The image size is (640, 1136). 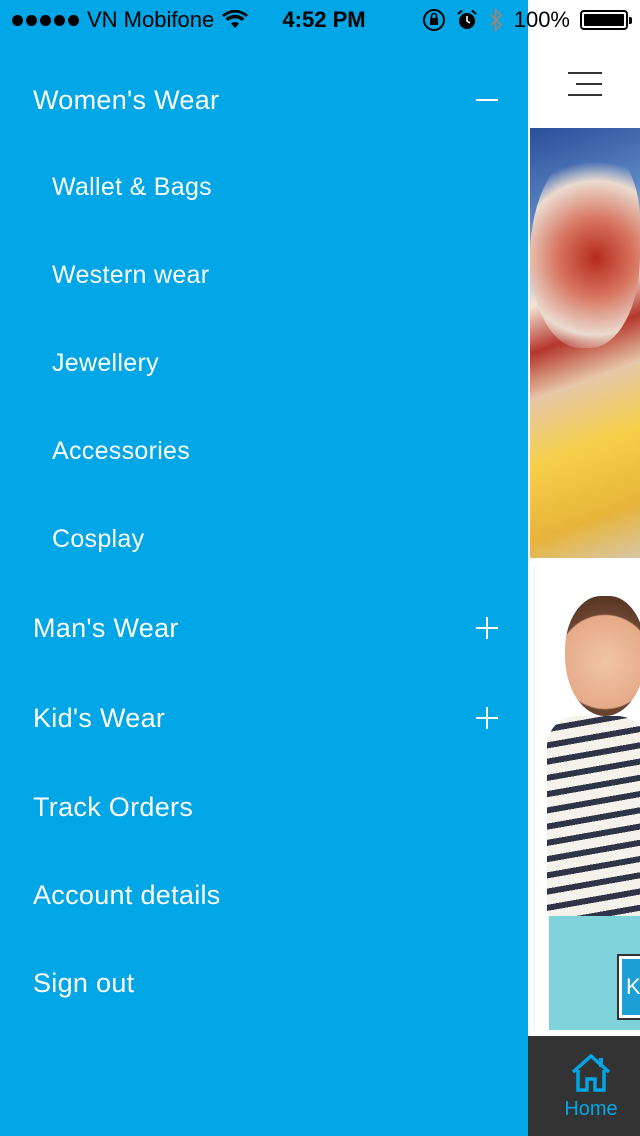 What do you see at coordinates (264, 539) in the screenshot?
I see `menu-item-cosplay: Cosplay` at bounding box center [264, 539].